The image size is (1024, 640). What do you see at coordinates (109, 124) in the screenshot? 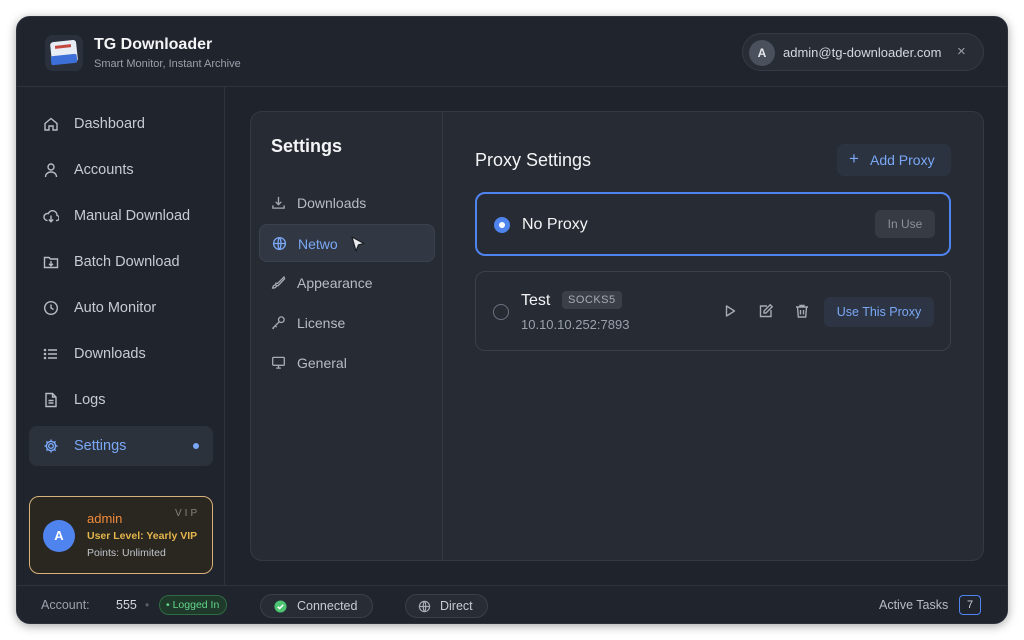
I see `sidebar-item-label: Dashboard` at bounding box center [109, 124].